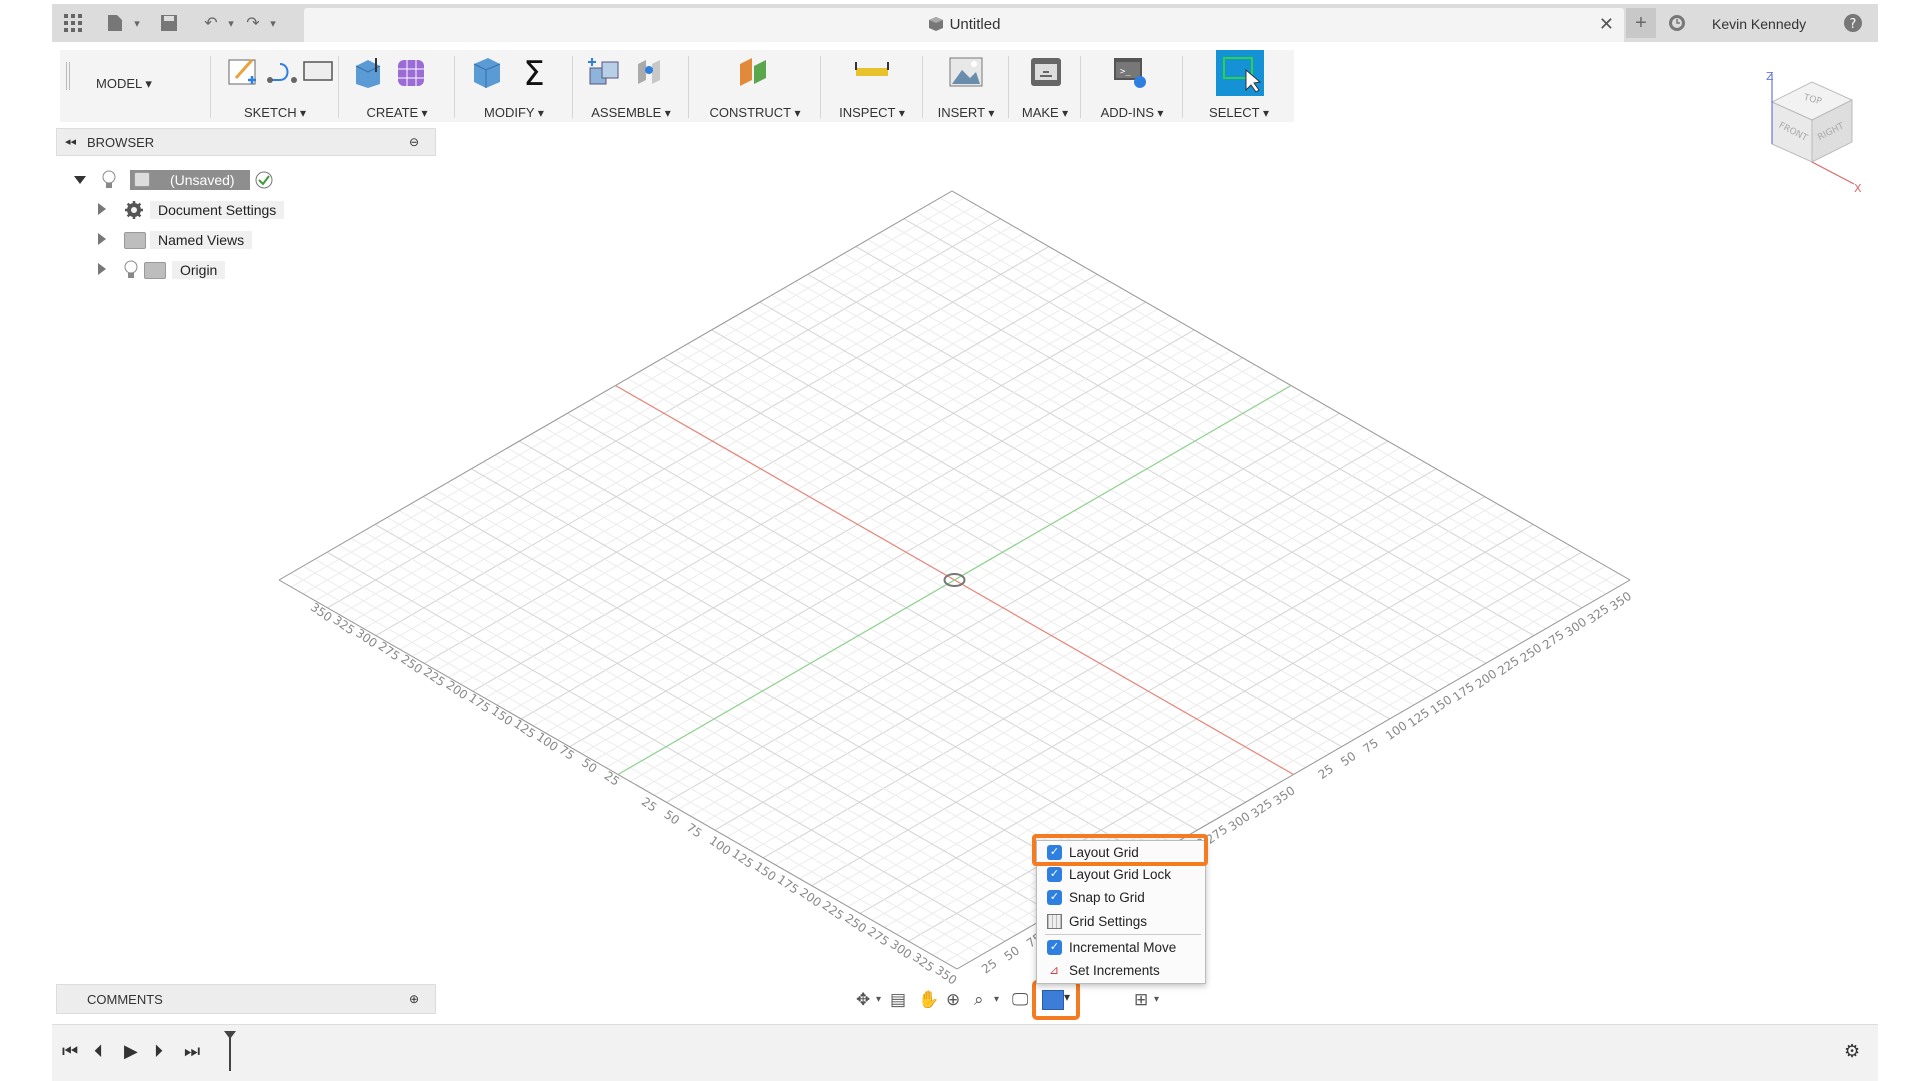 This screenshot has height=1081, width=1920. I want to click on comments-panel: COMMENTS ⊕, so click(246, 999).